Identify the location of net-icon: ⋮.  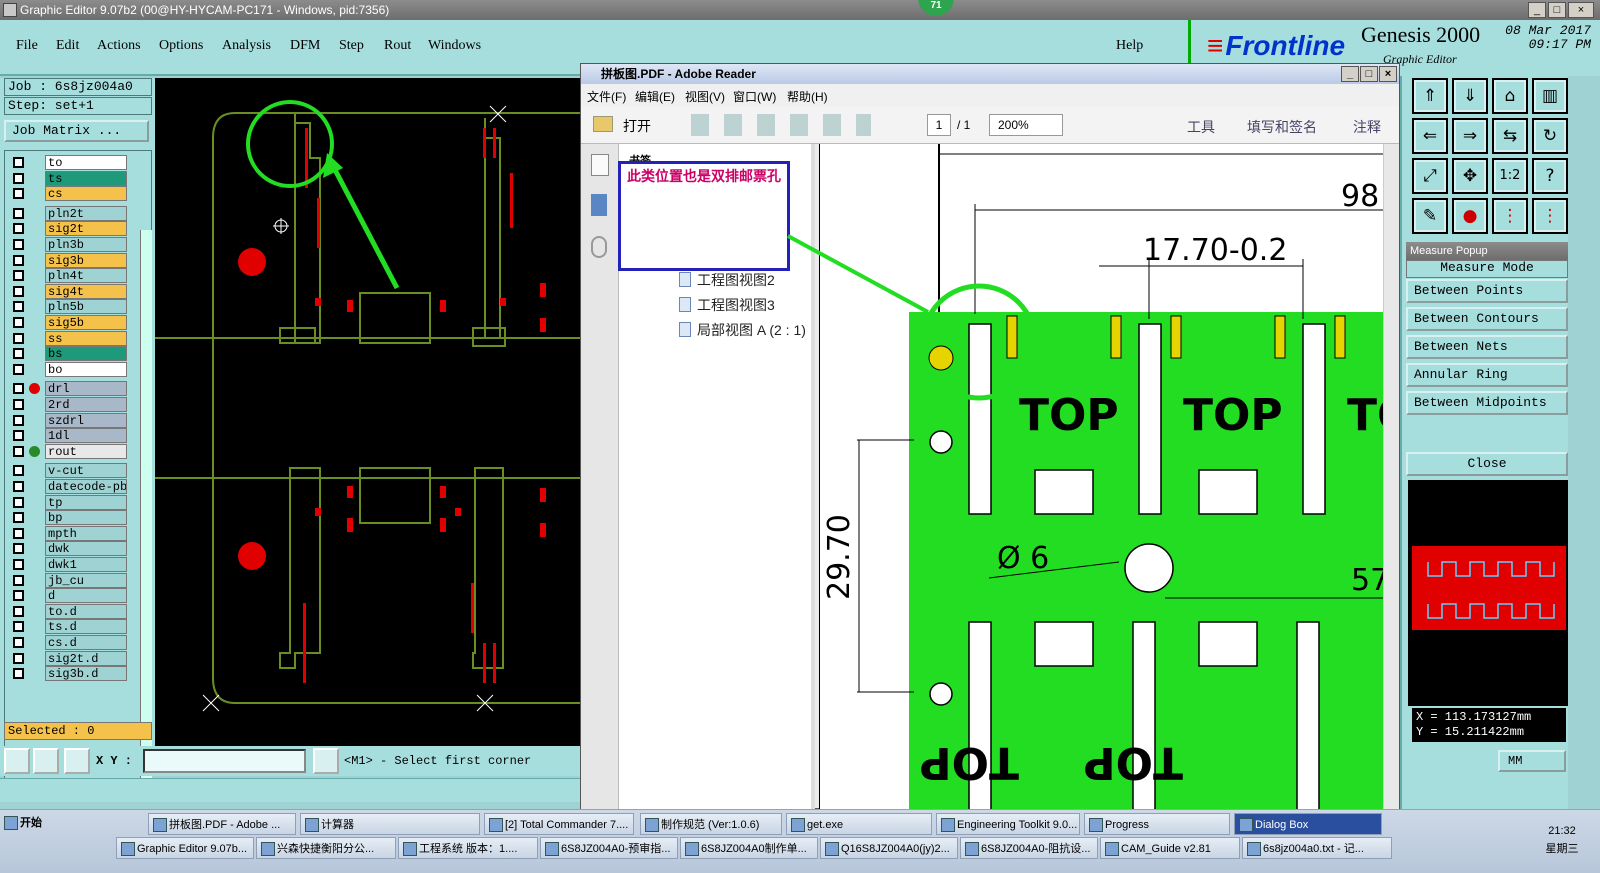
(1510, 216).